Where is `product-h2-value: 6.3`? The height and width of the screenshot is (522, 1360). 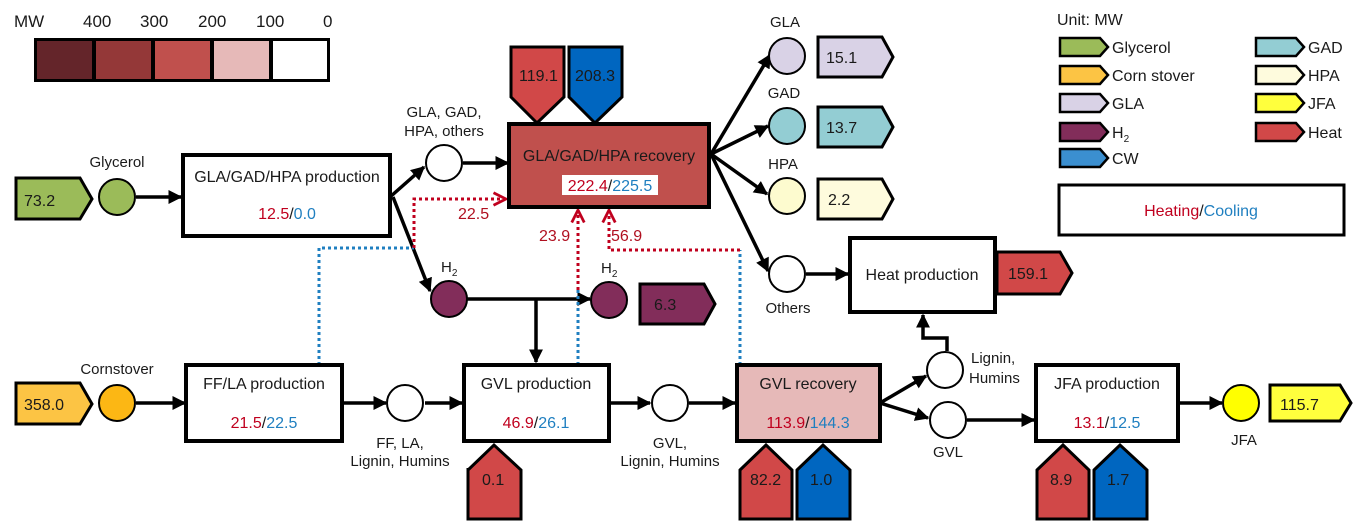 product-h2-value: 6.3 is located at coordinates (665, 305).